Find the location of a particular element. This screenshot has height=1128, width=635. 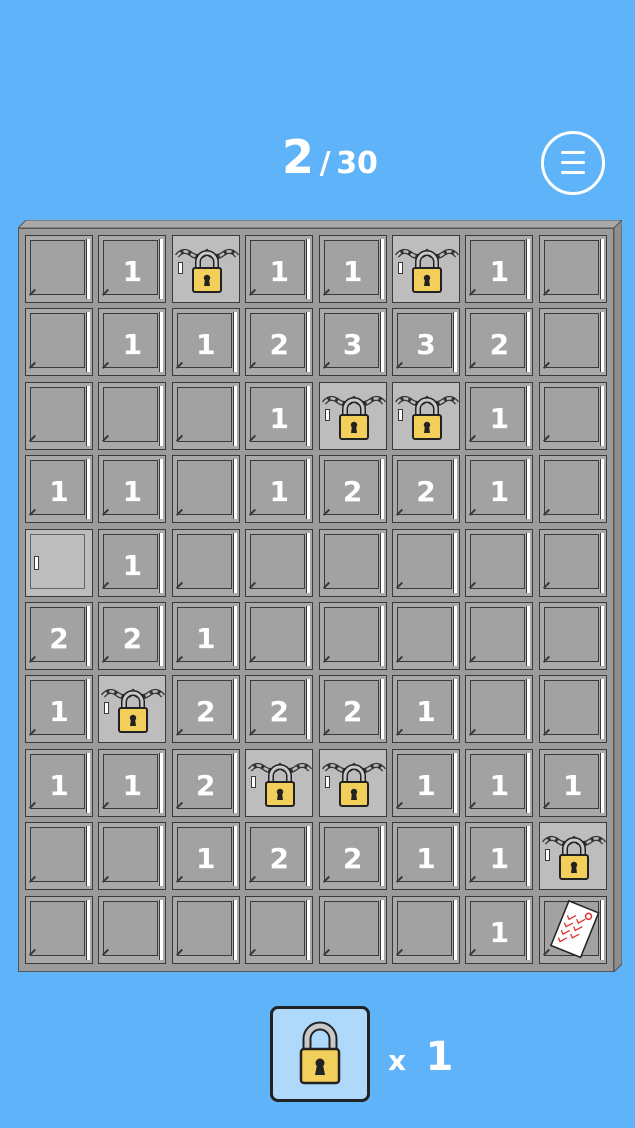

padlock-item-slot is located at coordinates (320, 1054).